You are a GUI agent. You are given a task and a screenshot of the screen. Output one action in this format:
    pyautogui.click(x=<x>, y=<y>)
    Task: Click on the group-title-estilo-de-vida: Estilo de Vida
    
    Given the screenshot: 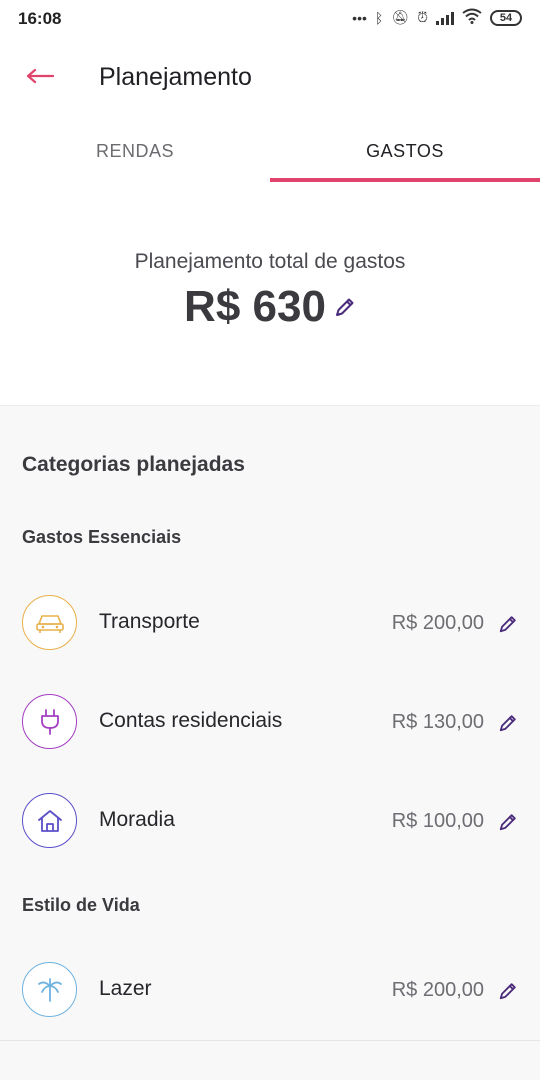 What is the action you would take?
    pyautogui.click(x=81, y=905)
    